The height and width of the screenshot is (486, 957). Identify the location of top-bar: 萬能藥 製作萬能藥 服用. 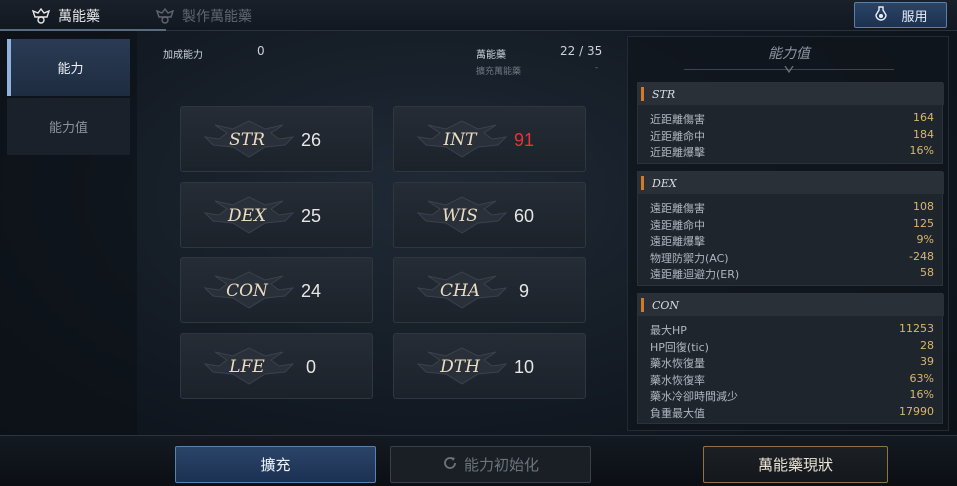
(478, 15).